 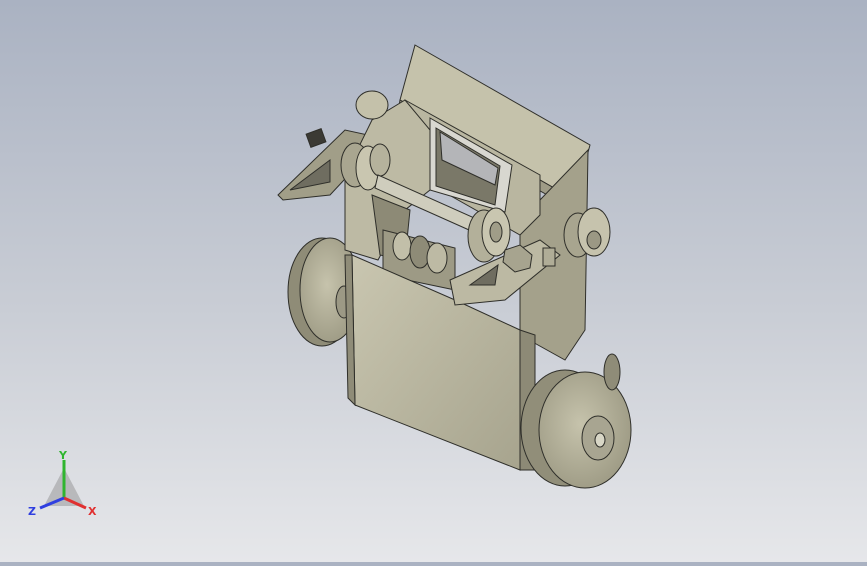 What do you see at coordinates (612, 372) in the screenshot?
I see `rear-wheel-hint` at bounding box center [612, 372].